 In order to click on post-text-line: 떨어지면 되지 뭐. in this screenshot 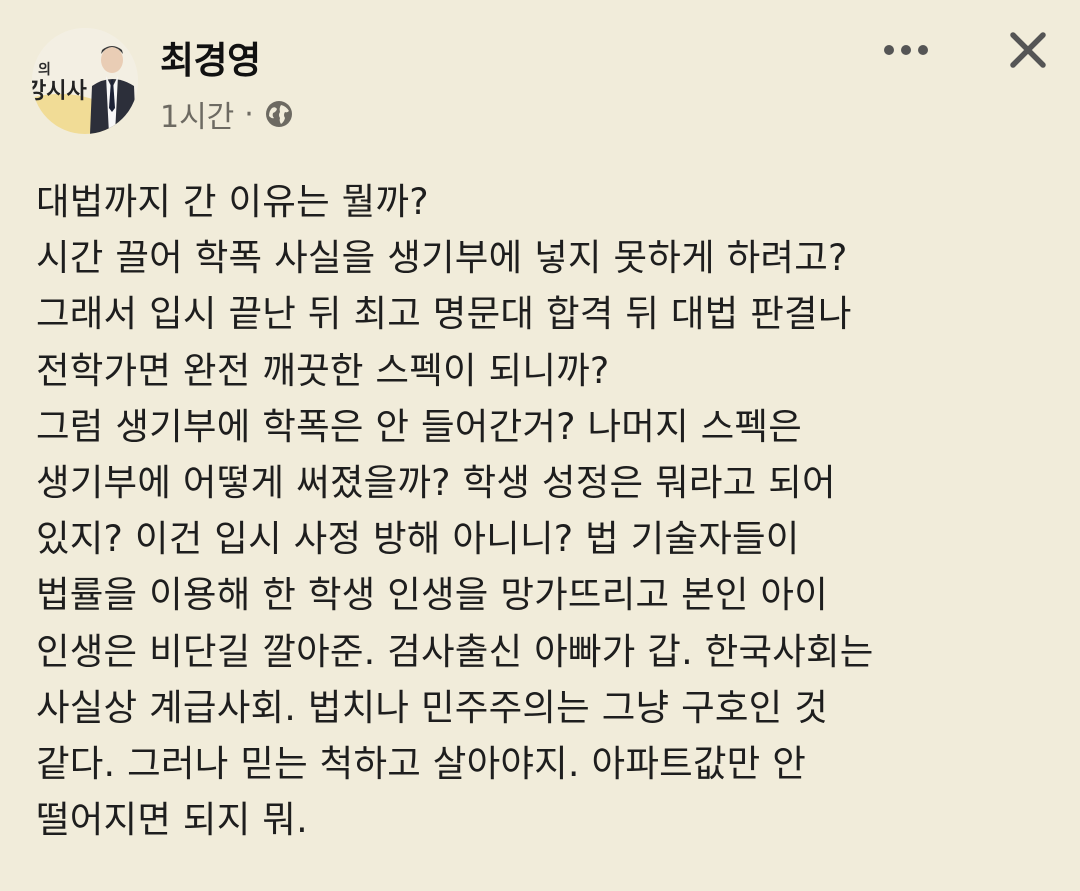, I will do `click(172, 820)`.